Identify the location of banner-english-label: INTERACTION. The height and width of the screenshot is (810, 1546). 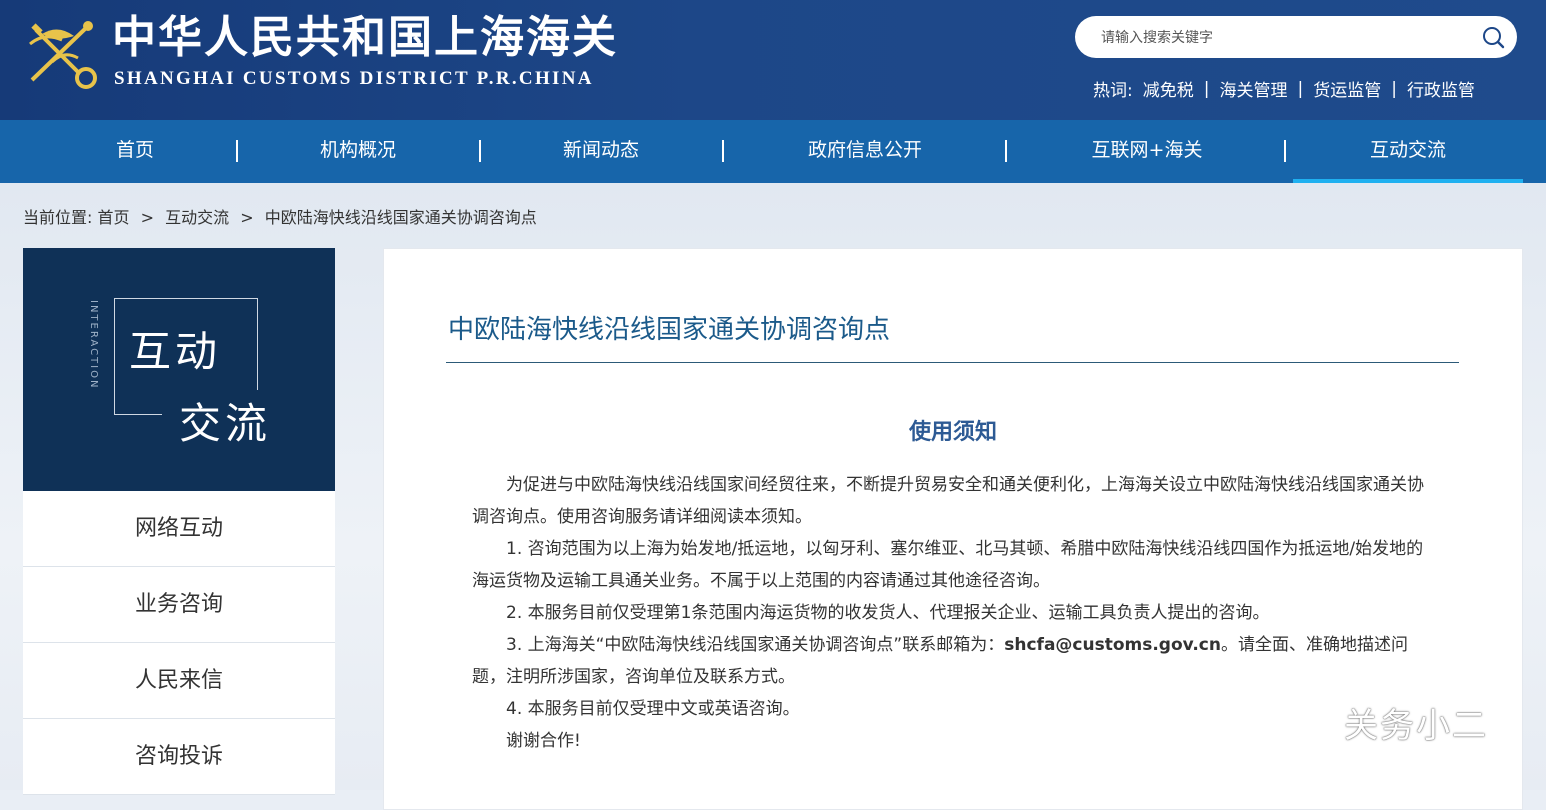
(93, 345).